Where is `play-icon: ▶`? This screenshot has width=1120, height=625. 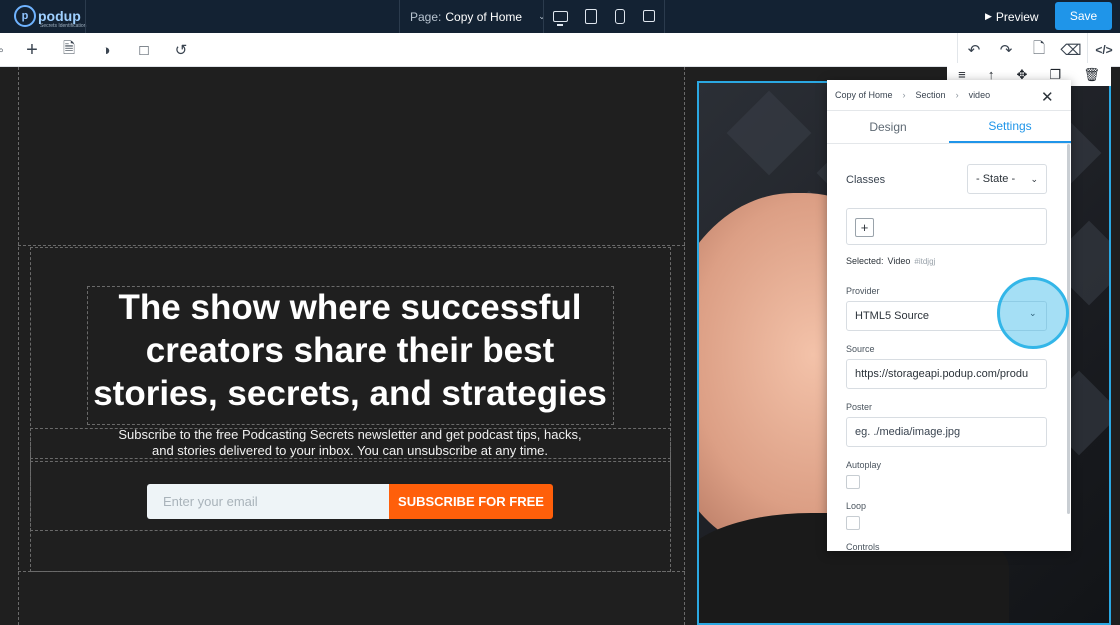
play-icon: ▶ is located at coordinates (988, 16).